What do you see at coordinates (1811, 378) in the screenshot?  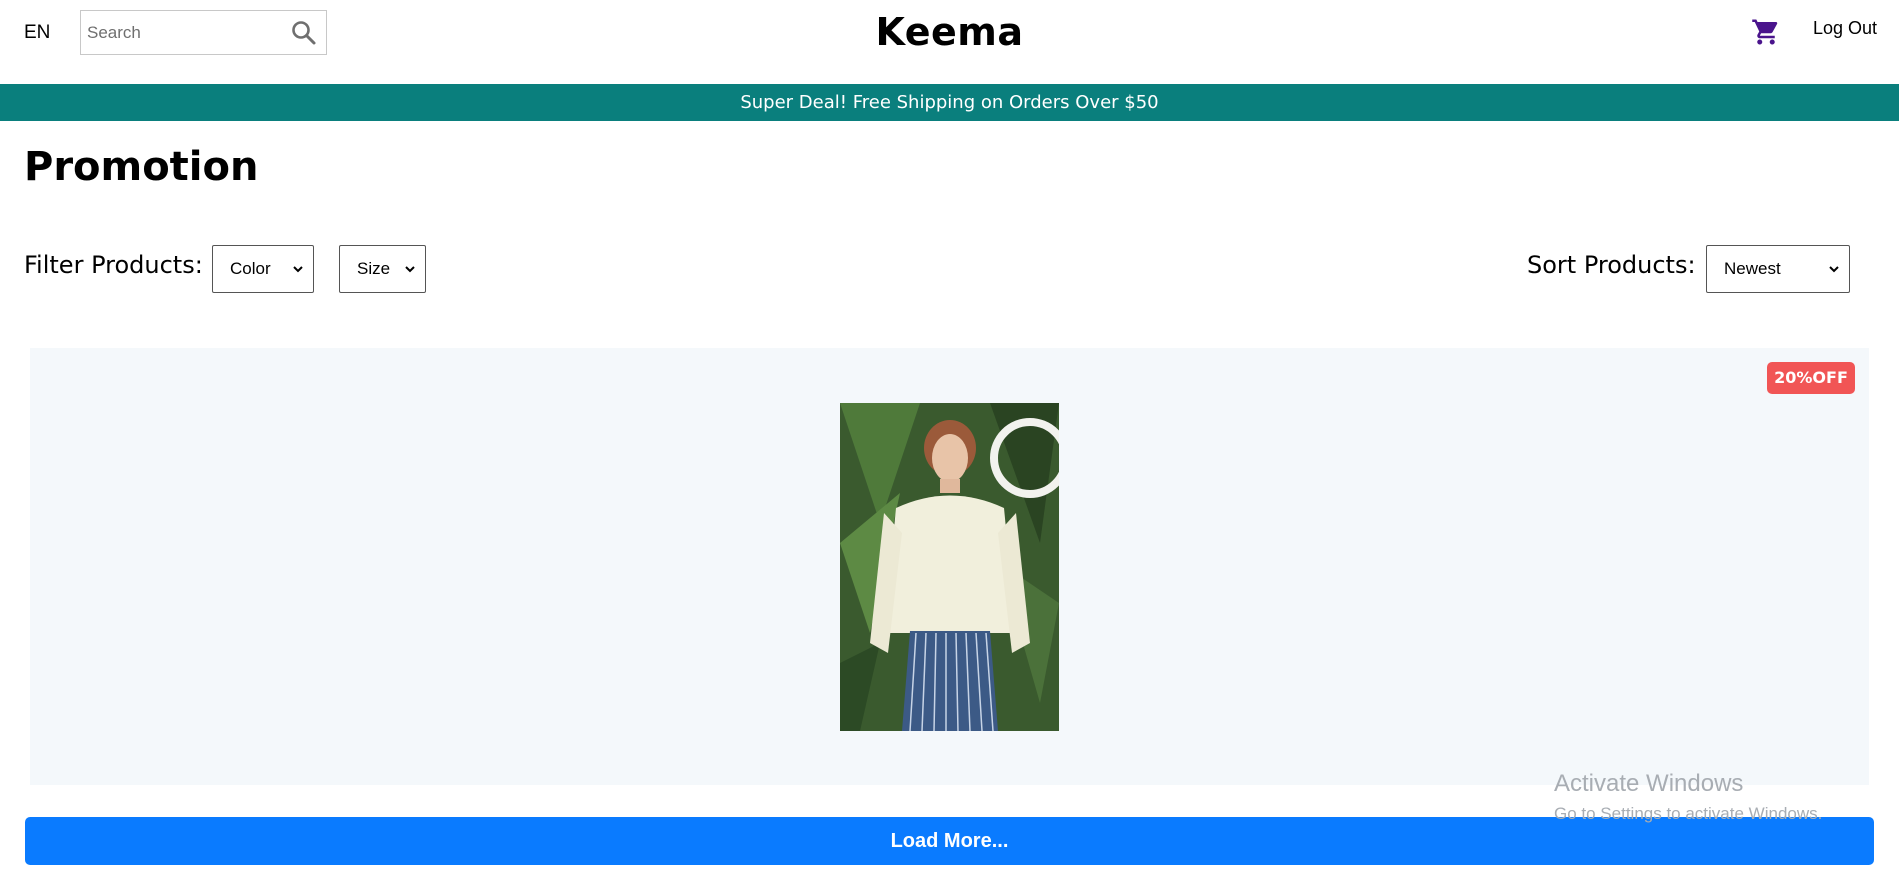 I see `discount-badge: 20%OFF` at bounding box center [1811, 378].